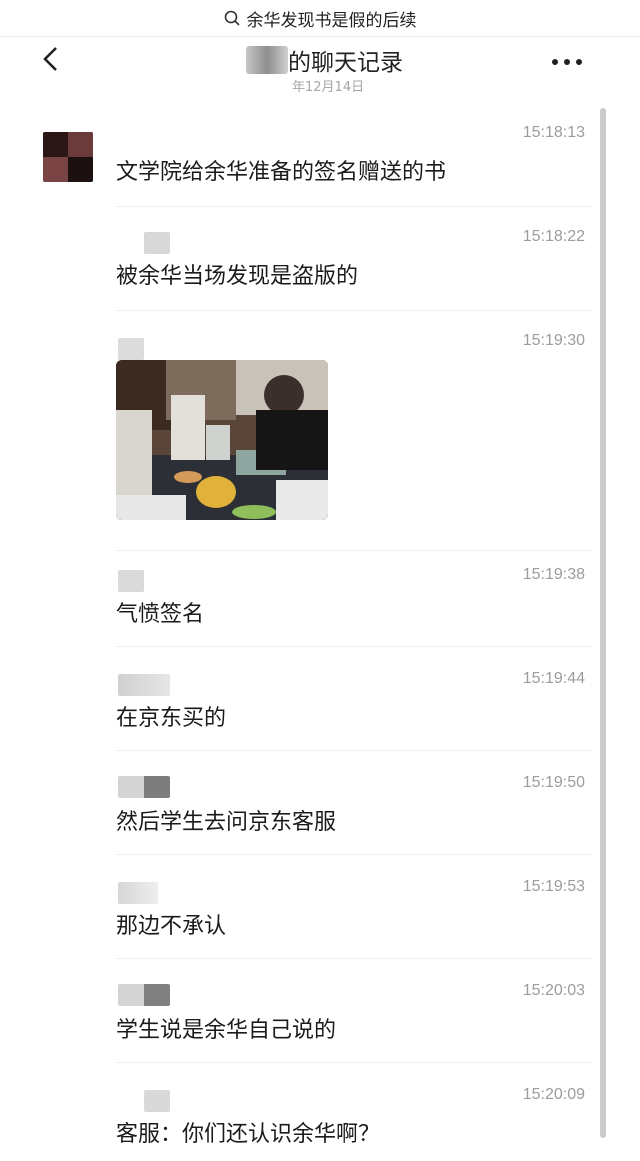 Image resolution: width=640 pixels, height=1161 pixels. Describe the element at coordinates (567, 62) in the screenshot. I see `more-icon` at that location.